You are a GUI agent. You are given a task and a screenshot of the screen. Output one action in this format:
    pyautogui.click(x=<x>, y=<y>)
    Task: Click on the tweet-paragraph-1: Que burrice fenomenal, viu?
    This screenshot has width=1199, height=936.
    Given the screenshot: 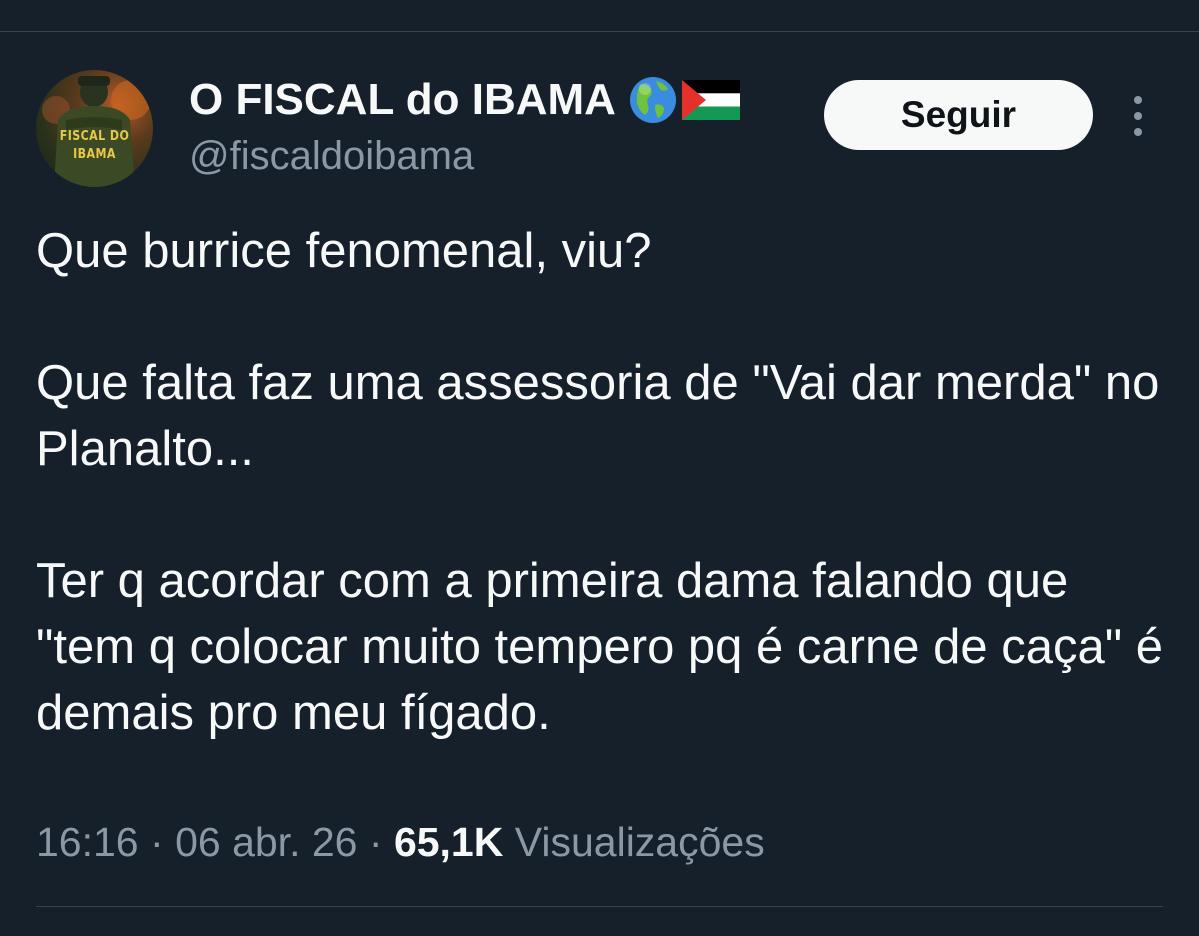 What is the action you would take?
    pyautogui.click(x=344, y=251)
    